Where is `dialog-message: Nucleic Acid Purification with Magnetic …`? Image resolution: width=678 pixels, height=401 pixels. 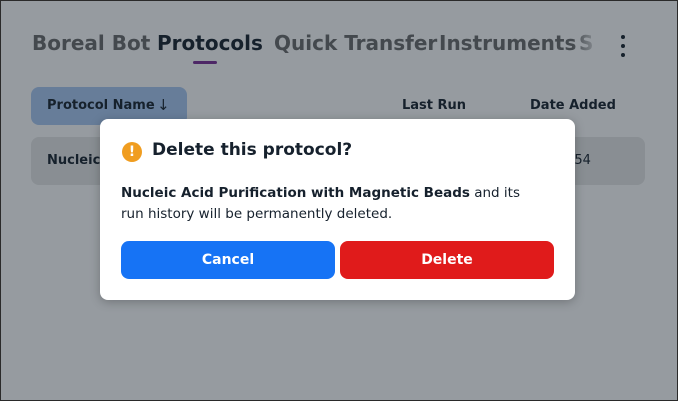
dialog-message: Nucleic Acid Purification with Magnetic … is located at coordinates (326, 204).